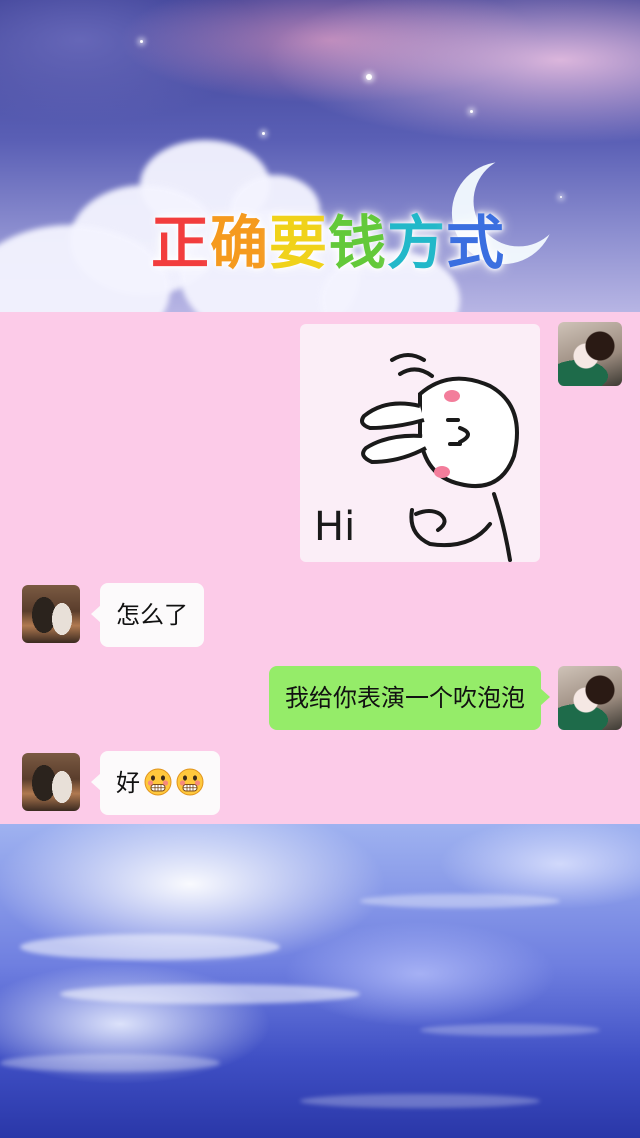 The image size is (640, 1138). I want to click on bunny-sticker-icon: Hi, so click(416, 457).